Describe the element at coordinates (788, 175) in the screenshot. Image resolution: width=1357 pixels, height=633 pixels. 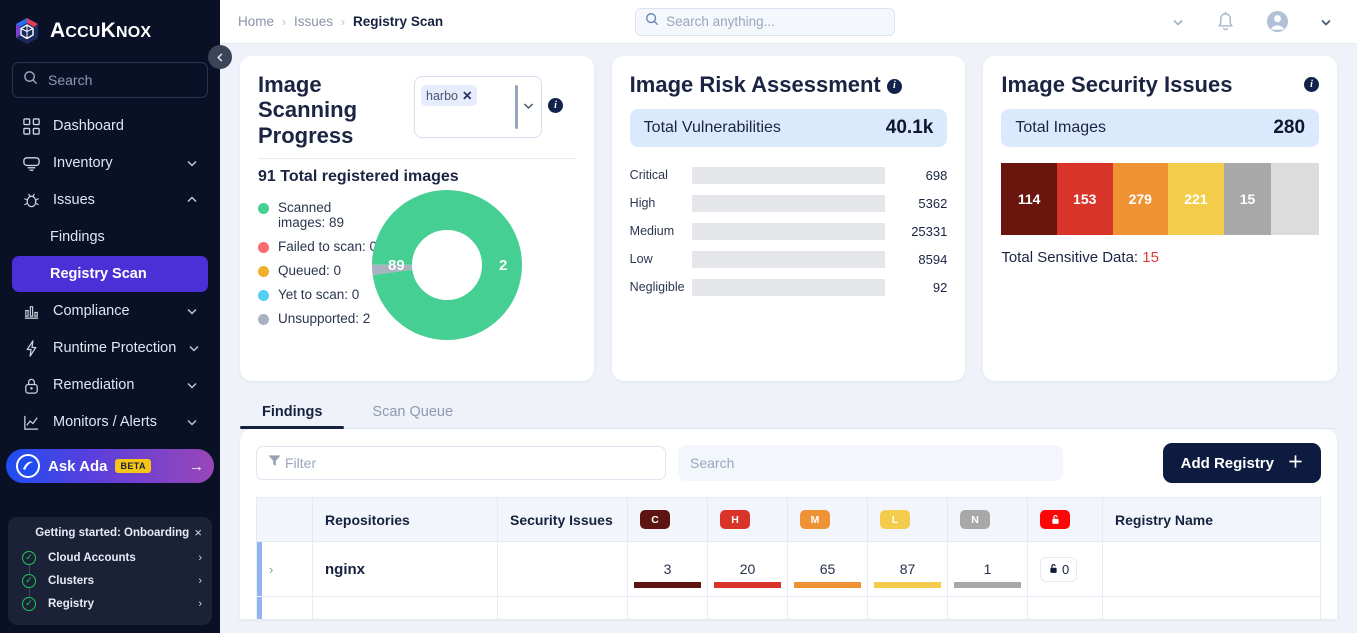
I see `risk-row-critical: Critical 698` at that location.